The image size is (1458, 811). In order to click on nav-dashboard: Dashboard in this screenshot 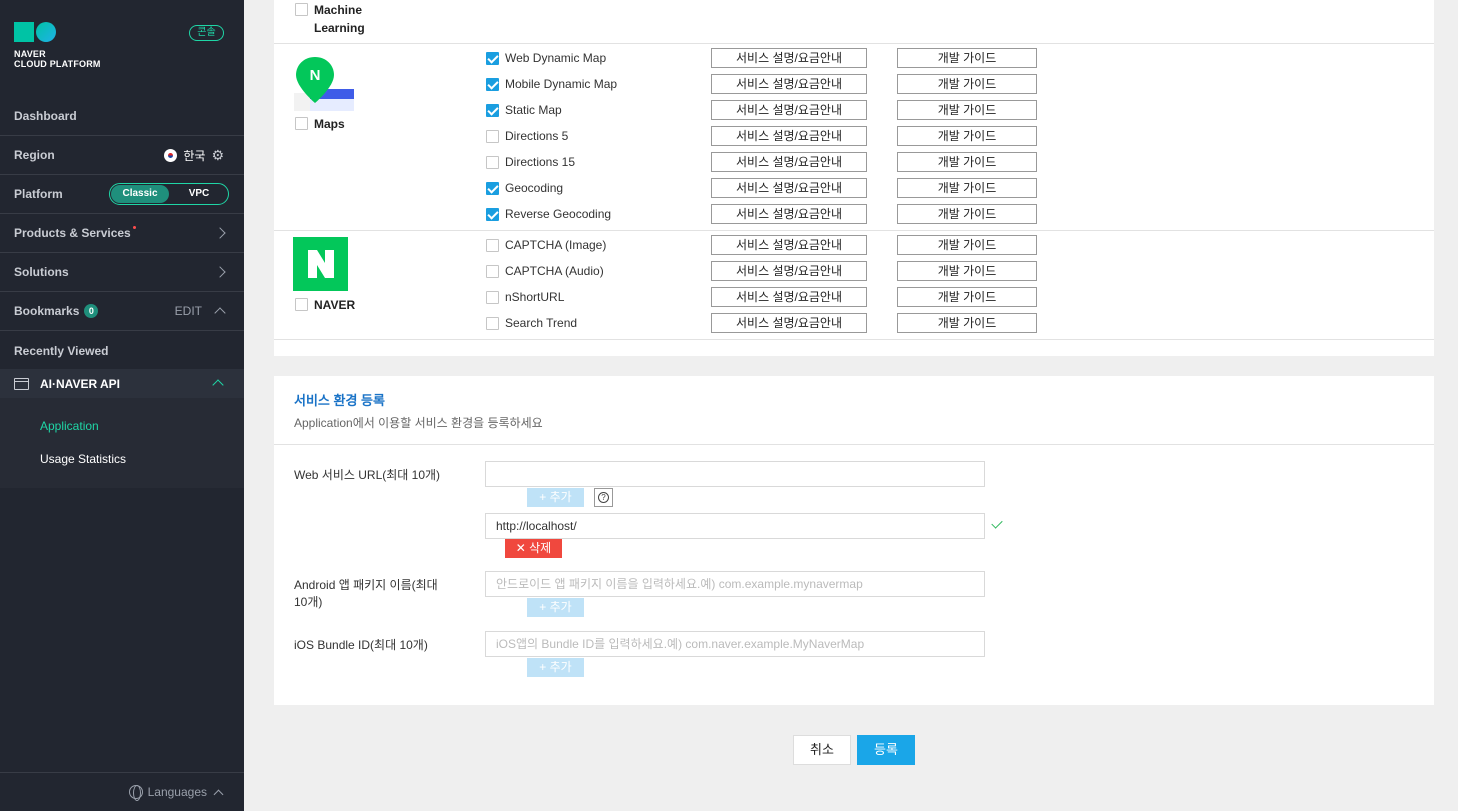, I will do `click(122, 116)`.